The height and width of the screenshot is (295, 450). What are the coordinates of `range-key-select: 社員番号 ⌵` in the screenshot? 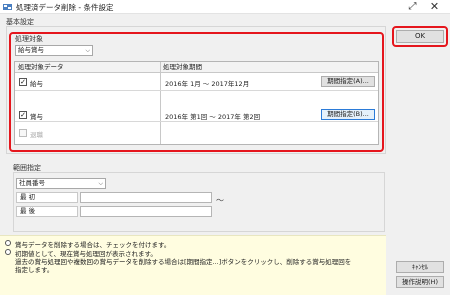 It's located at (61, 183).